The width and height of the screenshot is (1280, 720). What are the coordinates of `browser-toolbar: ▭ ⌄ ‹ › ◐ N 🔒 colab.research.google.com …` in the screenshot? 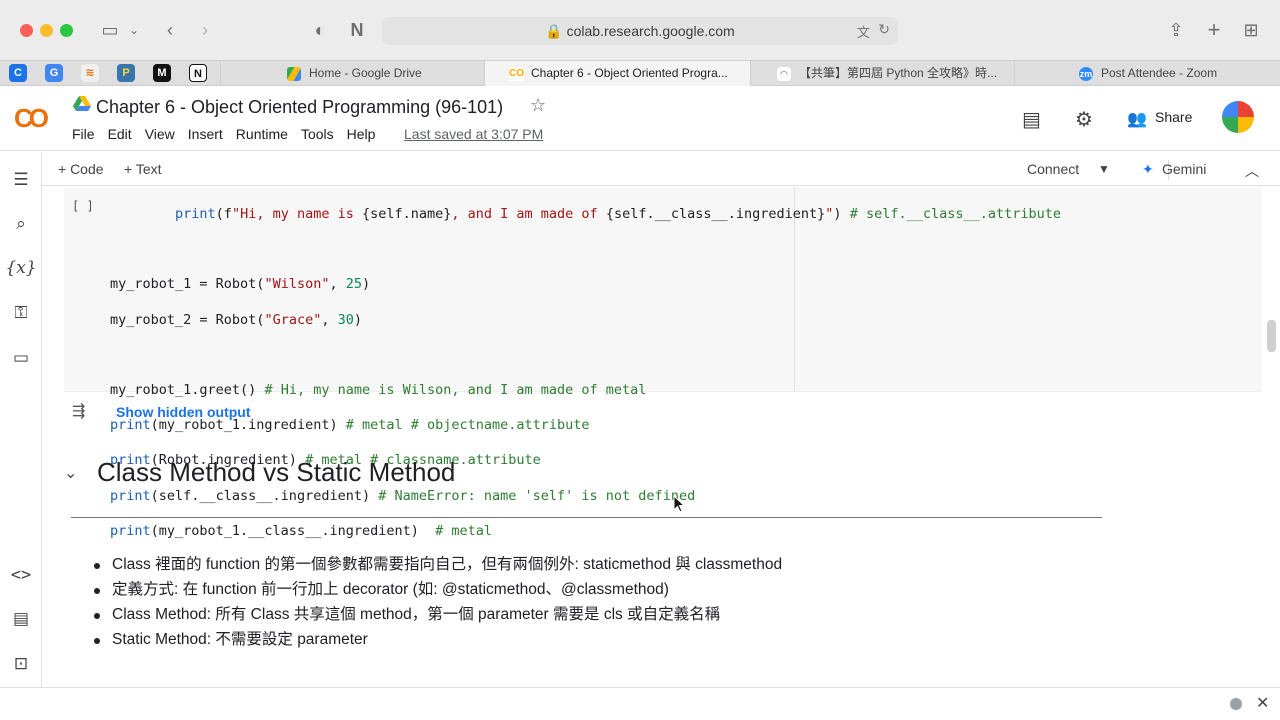 It's located at (640, 30).